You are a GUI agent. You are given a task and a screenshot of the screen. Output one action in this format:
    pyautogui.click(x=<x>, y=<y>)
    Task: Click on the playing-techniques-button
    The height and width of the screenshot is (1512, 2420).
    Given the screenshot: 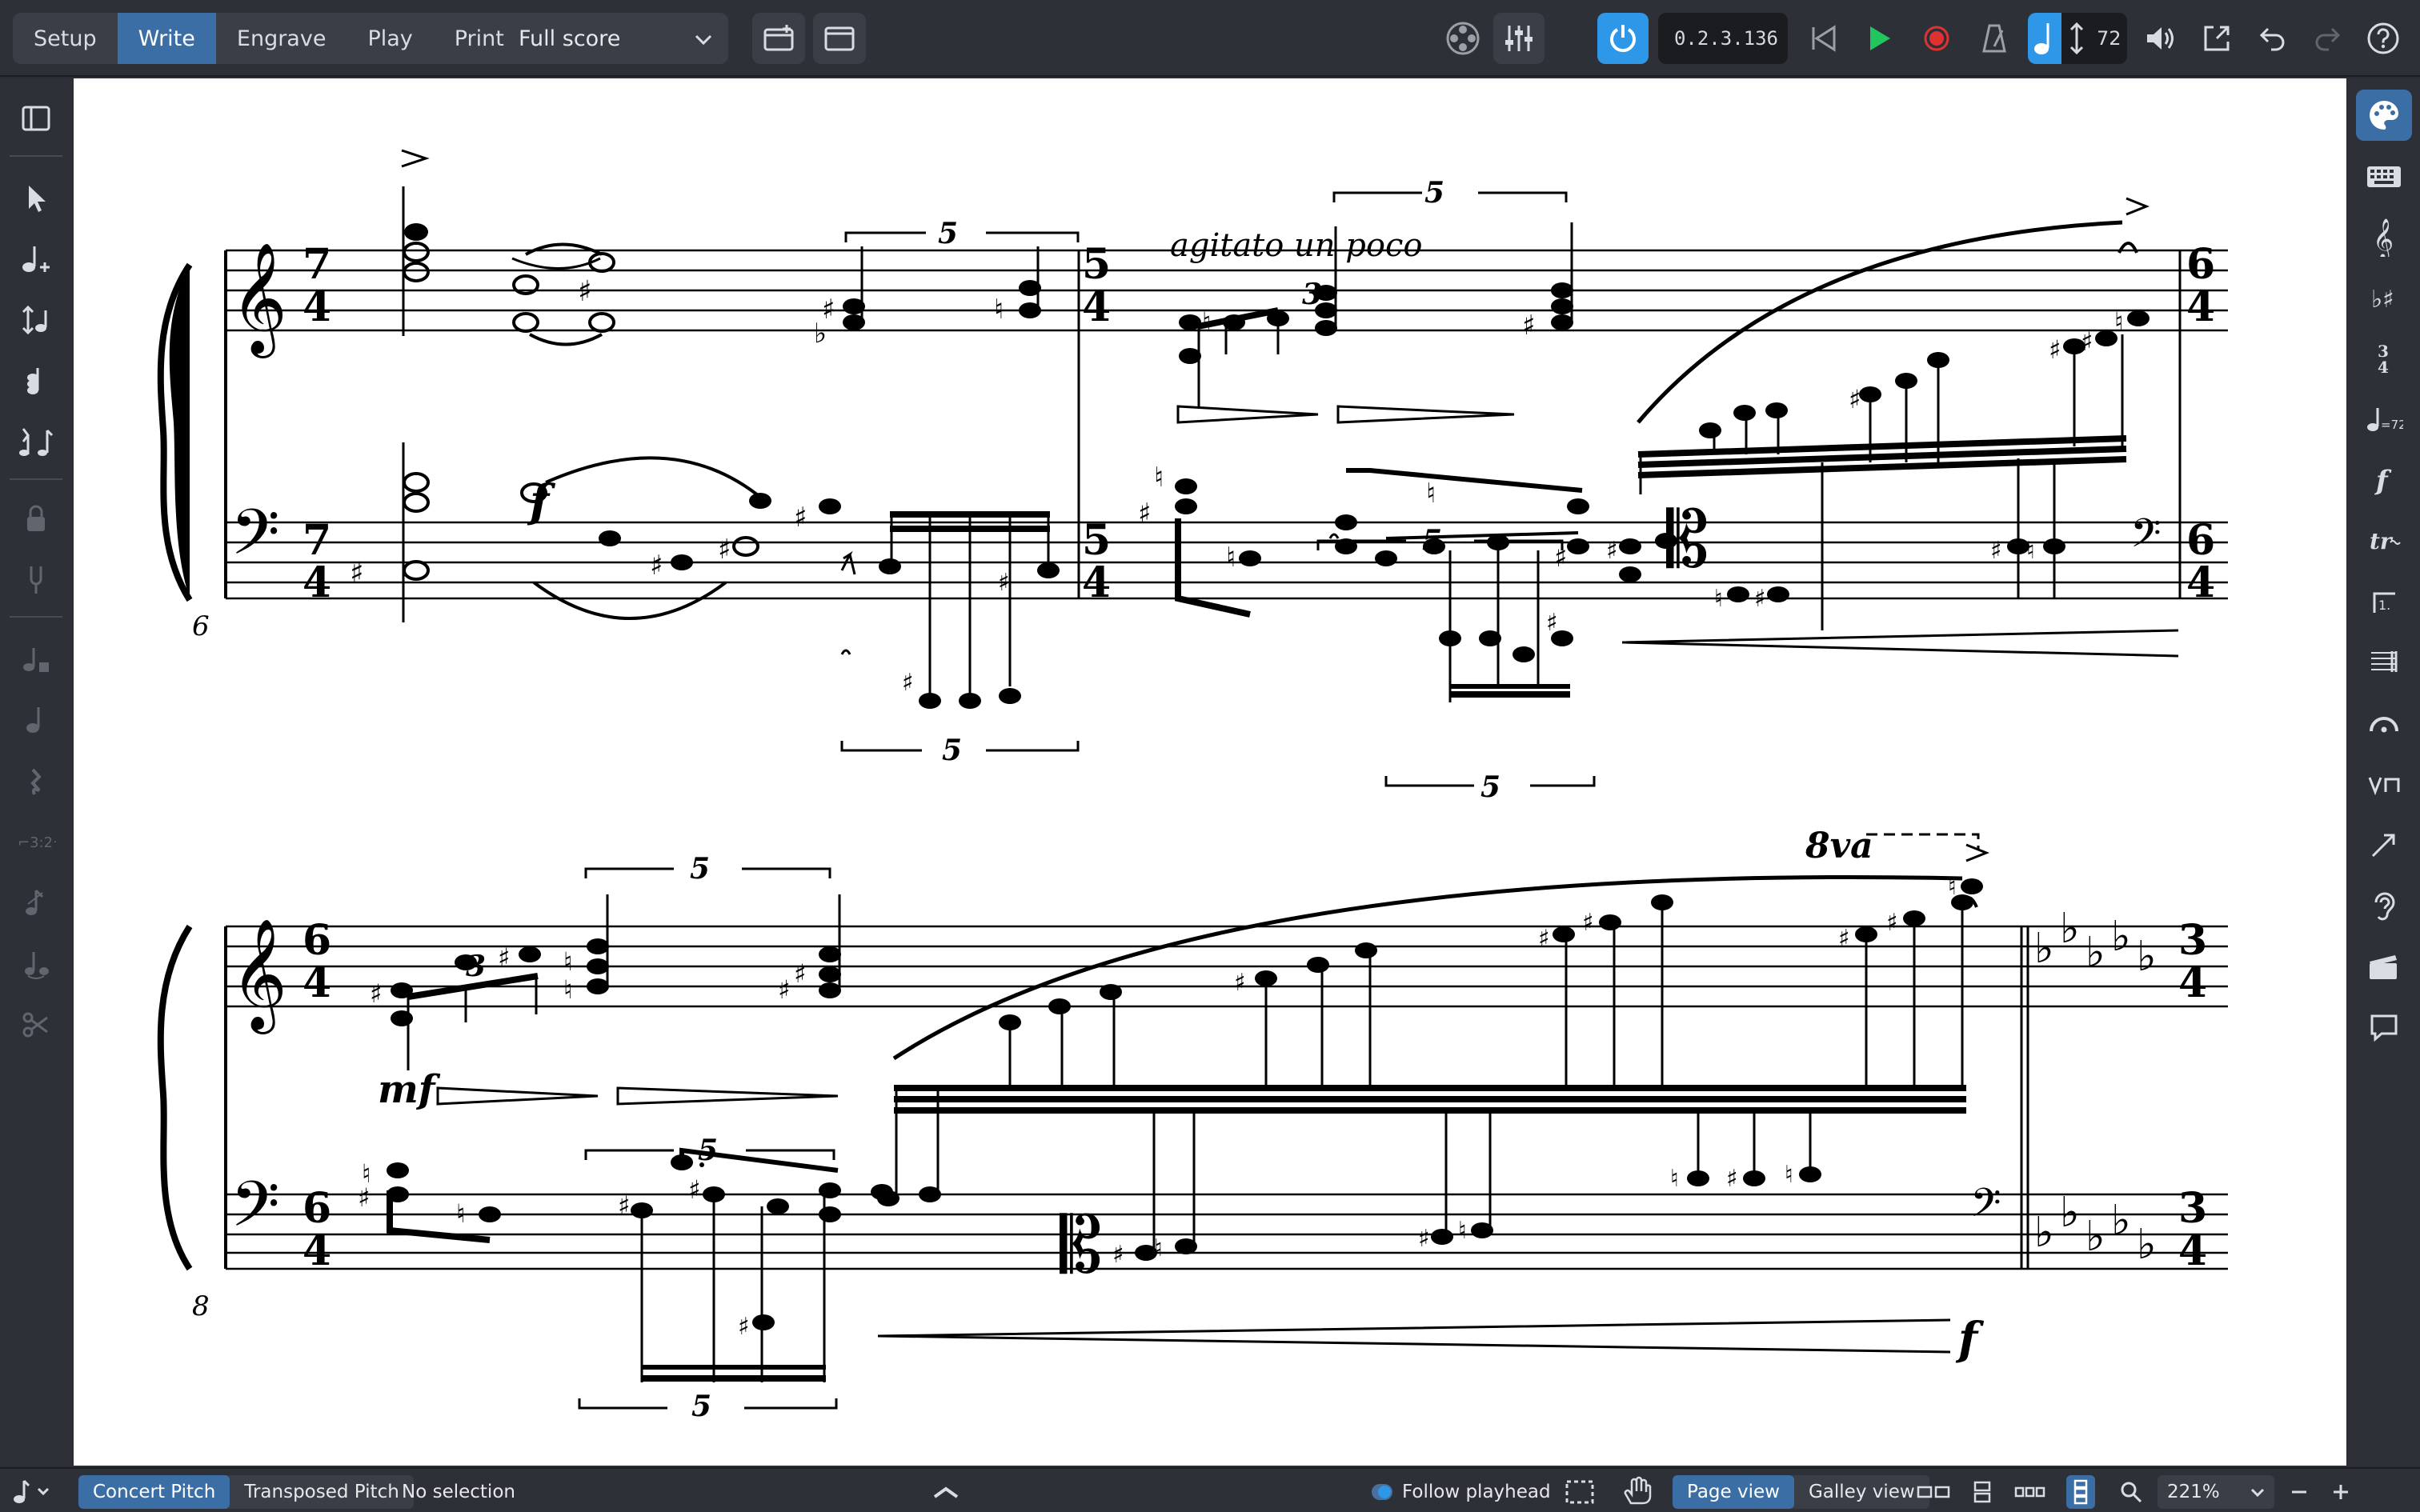 What is the action you would take?
    pyautogui.click(x=2384, y=784)
    